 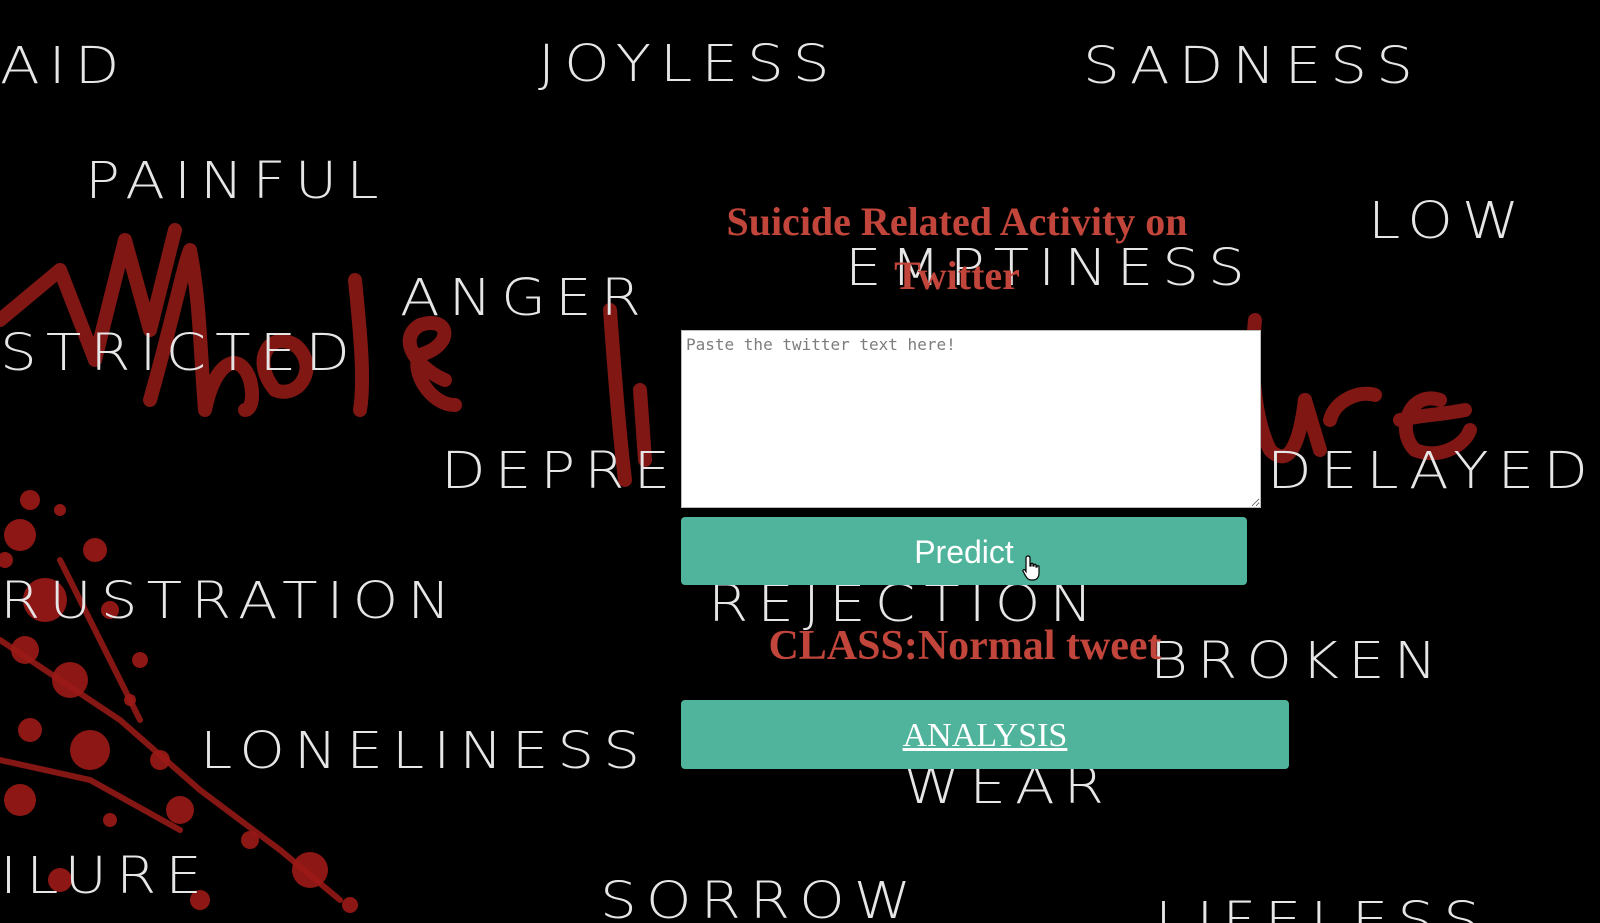 I want to click on prediction-result: CLASS:Normal tweet, so click(x=965, y=646).